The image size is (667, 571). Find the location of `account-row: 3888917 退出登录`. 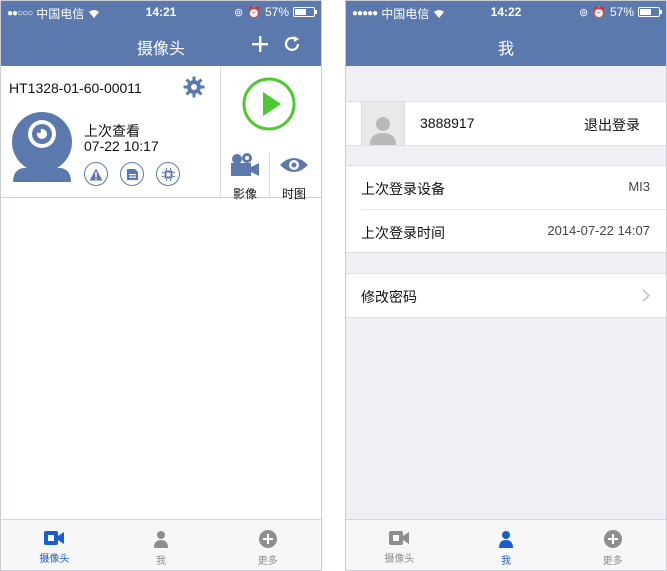

account-row: 3888917 退出登录 is located at coordinates (506, 123).